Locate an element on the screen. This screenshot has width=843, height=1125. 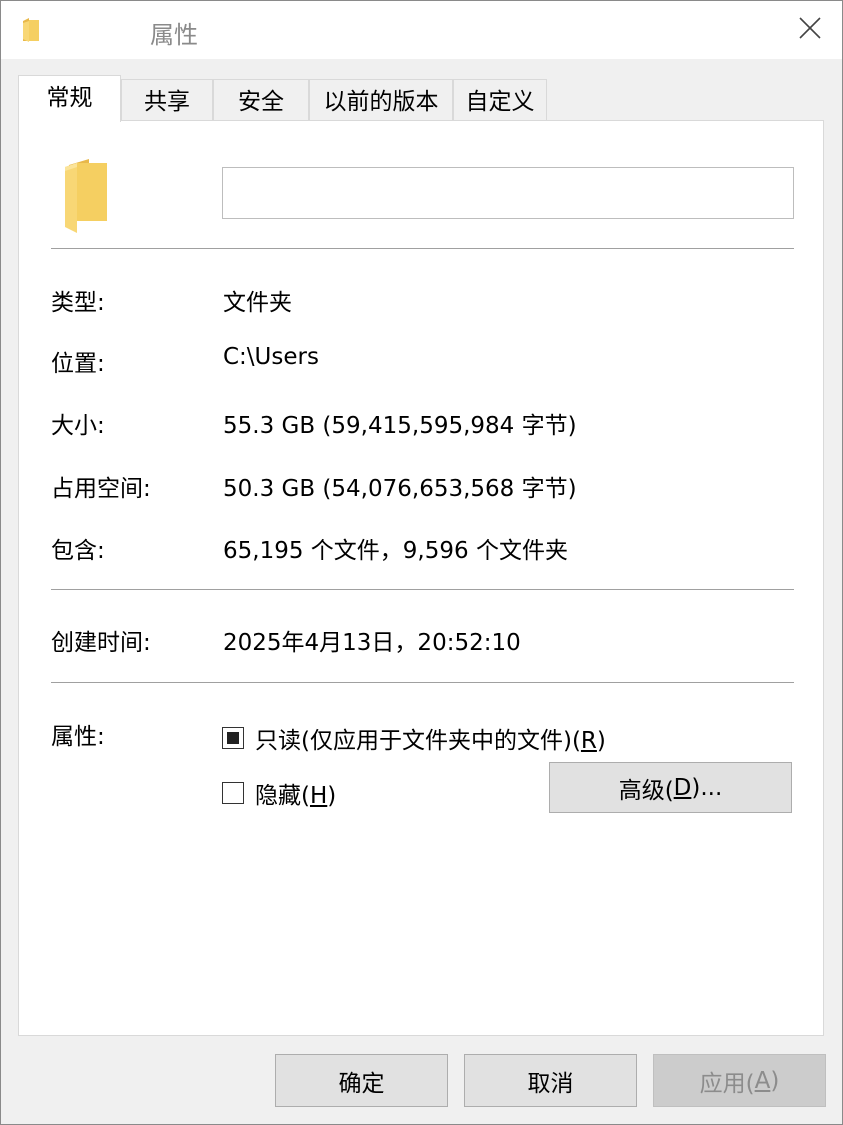
contains-value: 65,195 个文件，9,596 个文件夹 is located at coordinates (395, 551).